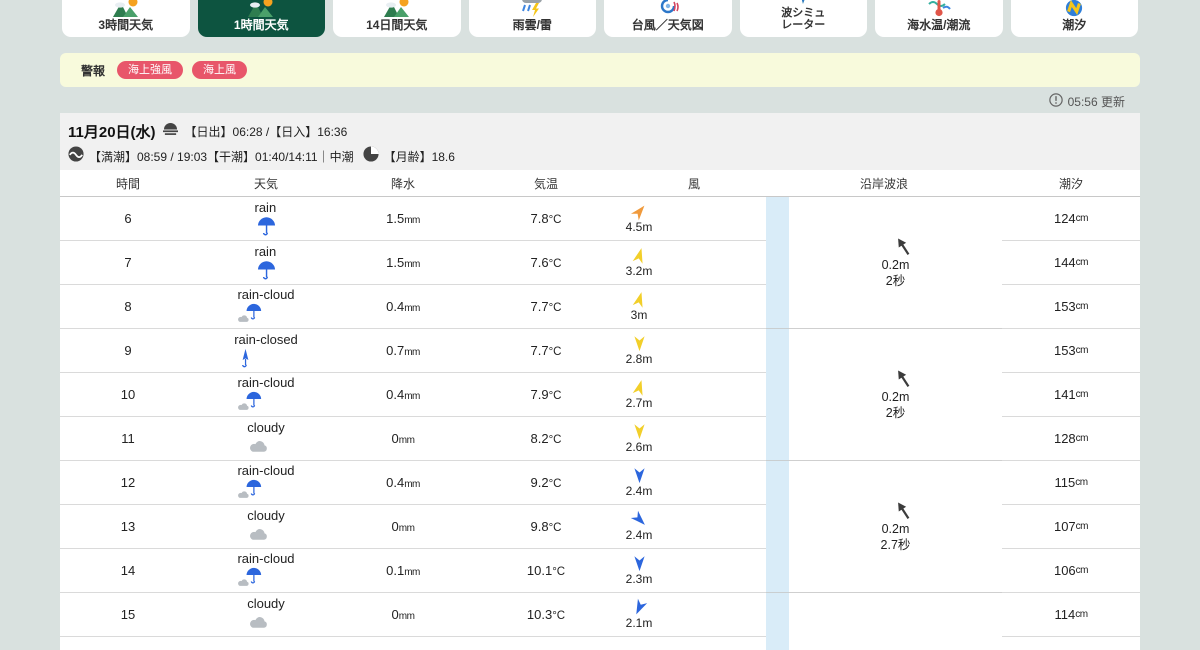 The width and height of the screenshot is (1200, 650). What do you see at coordinates (895, 281) in the screenshot?
I see `wave-period: 2秒` at bounding box center [895, 281].